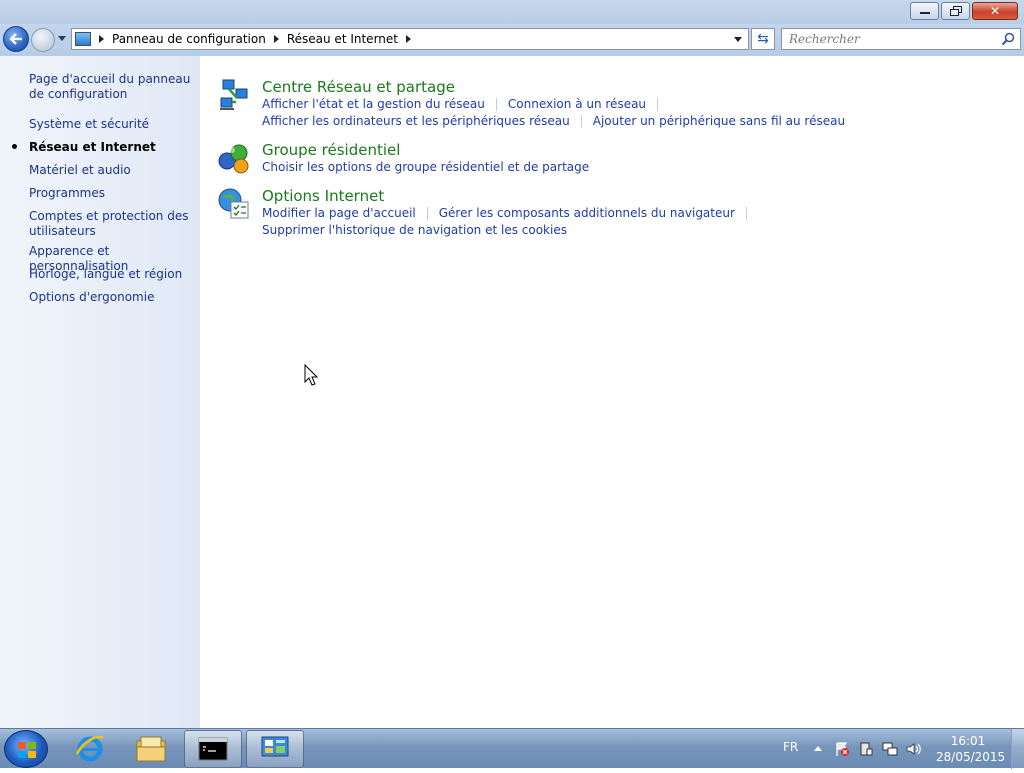 The height and width of the screenshot is (773, 1024). I want to click on search-icon, so click(1008, 39).